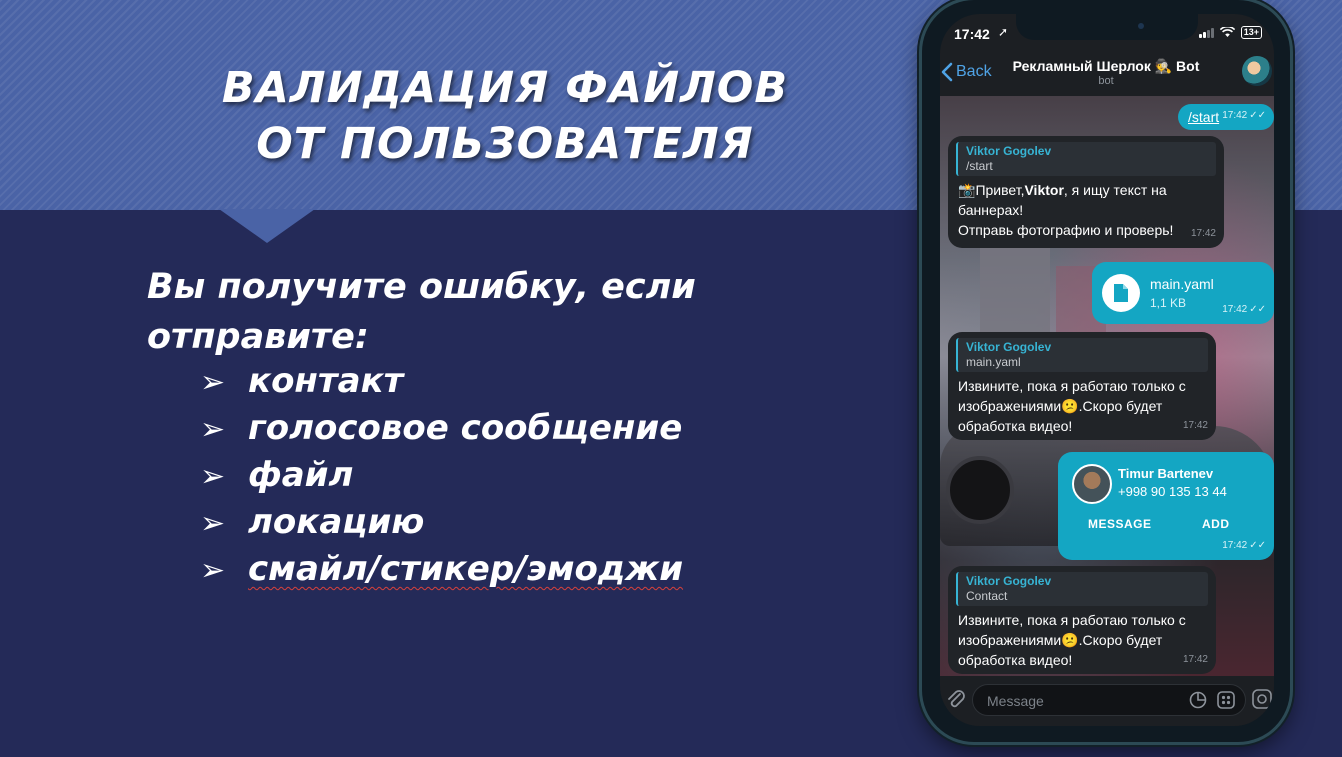  Describe the element at coordinates (1206, 32) in the screenshot. I see `signal-icon` at that location.